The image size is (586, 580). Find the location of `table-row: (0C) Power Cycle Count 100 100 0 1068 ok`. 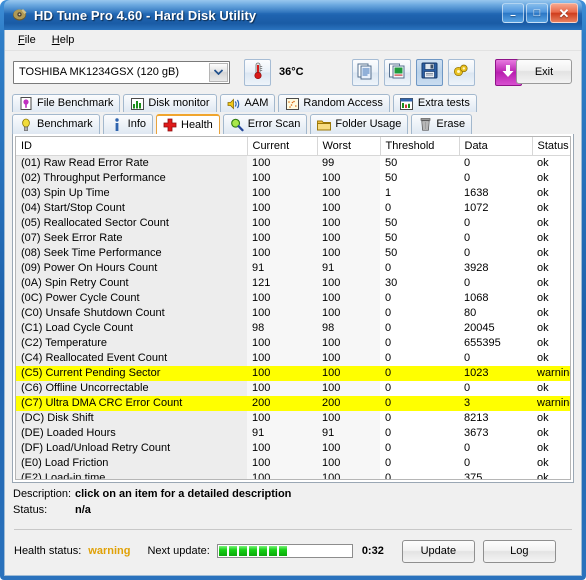

table-row: (0C) Power Cycle Count 100 100 0 1068 ok is located at coordinates (293, 298).